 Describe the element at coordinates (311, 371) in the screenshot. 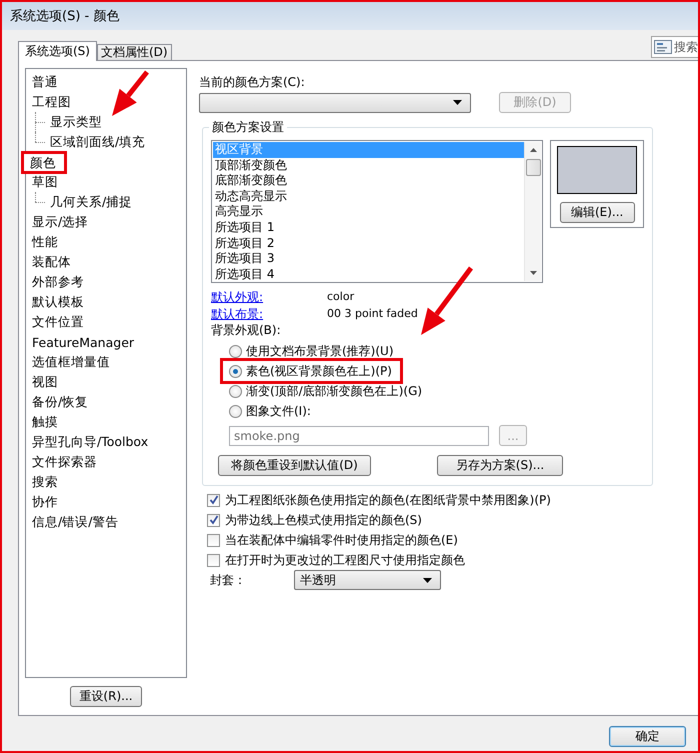

I see `radio-option: 素色(视区背景颜色在上)(P)` at that location.